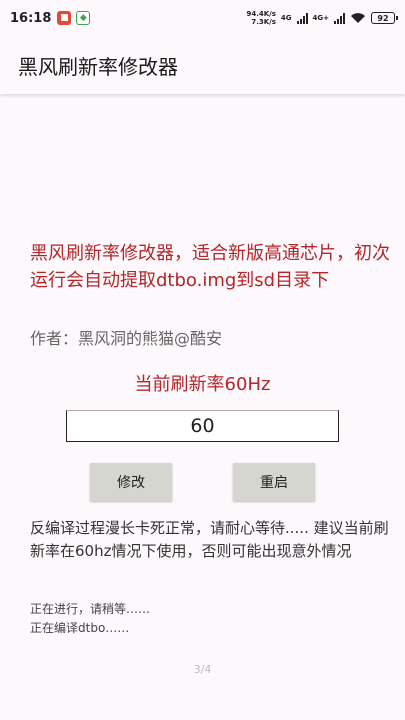 The width and height of the screenshot is (405, 720). I want to click on status-bar: 16:18 ■ ◆ 94.4K/s 7.3K/s 4G 4G+ 92, so click(202, 18).